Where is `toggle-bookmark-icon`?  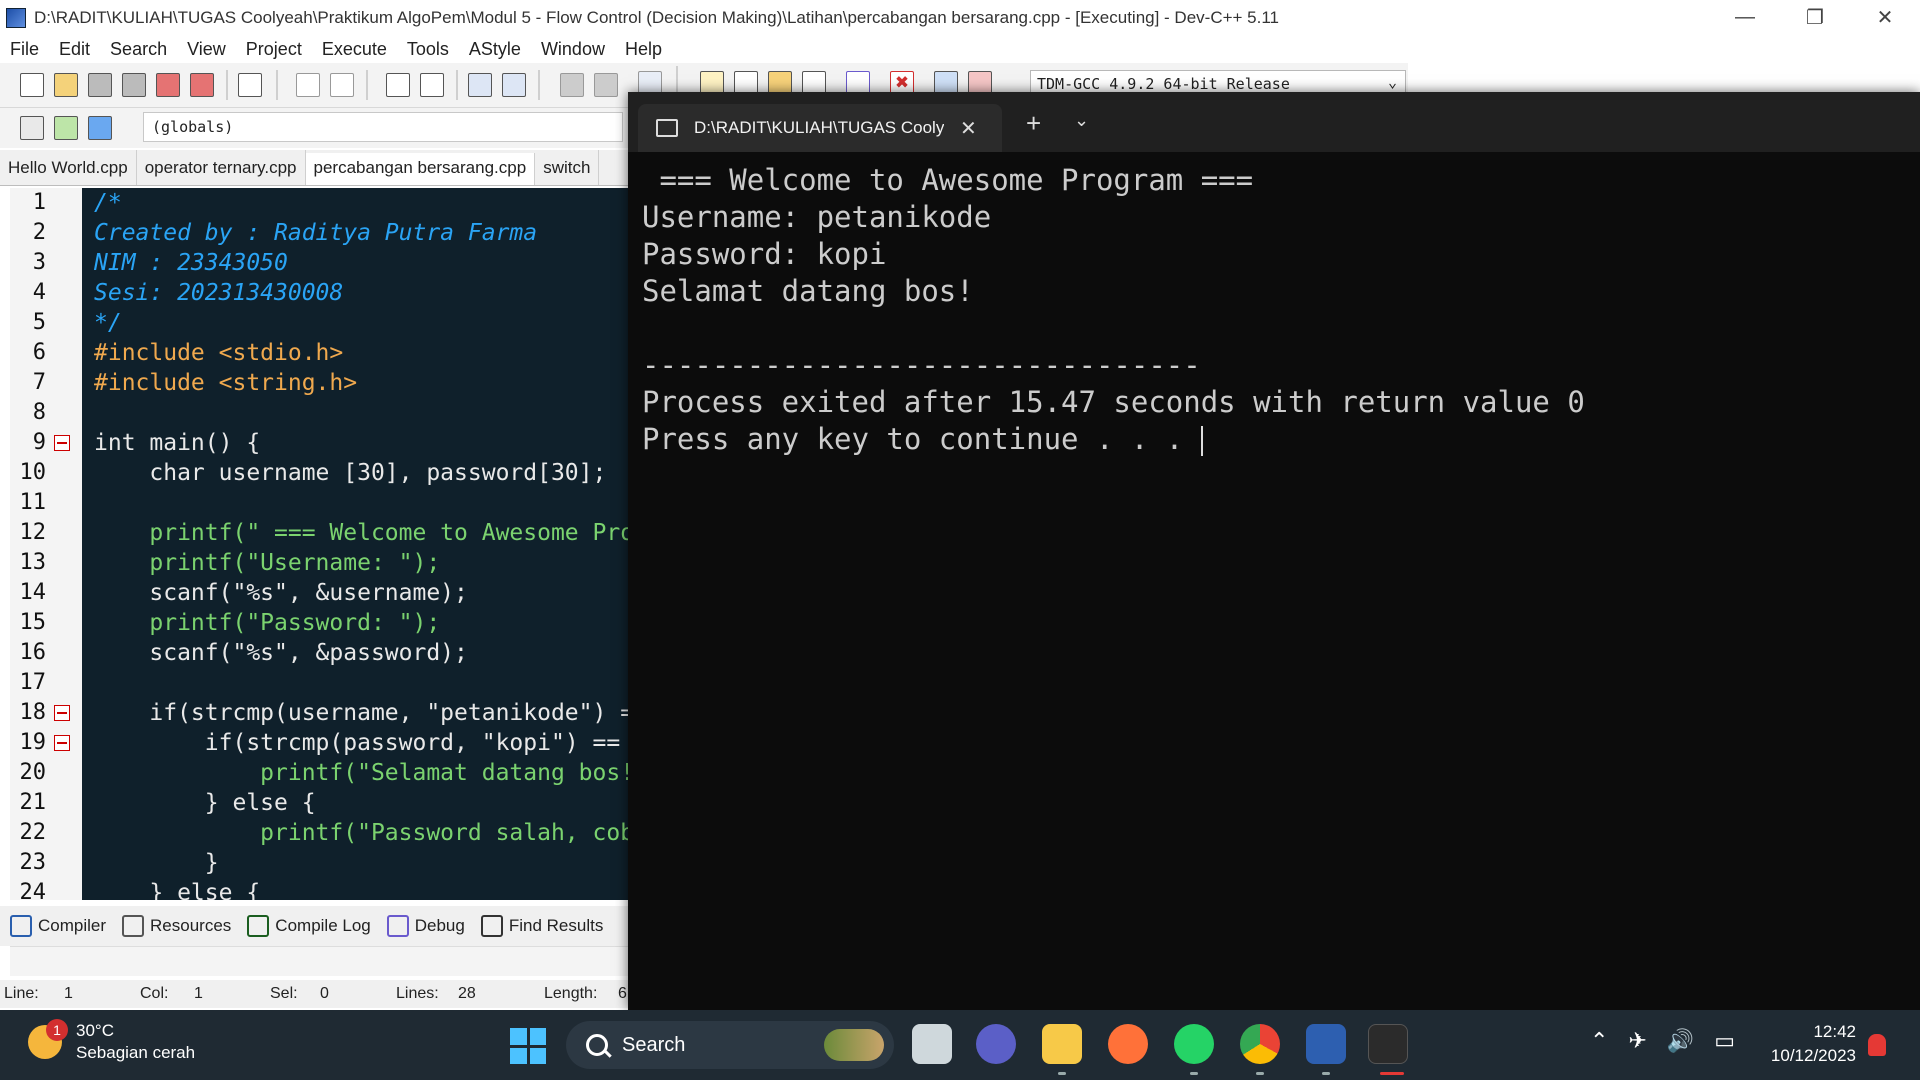 toggle-bookmark-icon is located at coordinates (66, 128).